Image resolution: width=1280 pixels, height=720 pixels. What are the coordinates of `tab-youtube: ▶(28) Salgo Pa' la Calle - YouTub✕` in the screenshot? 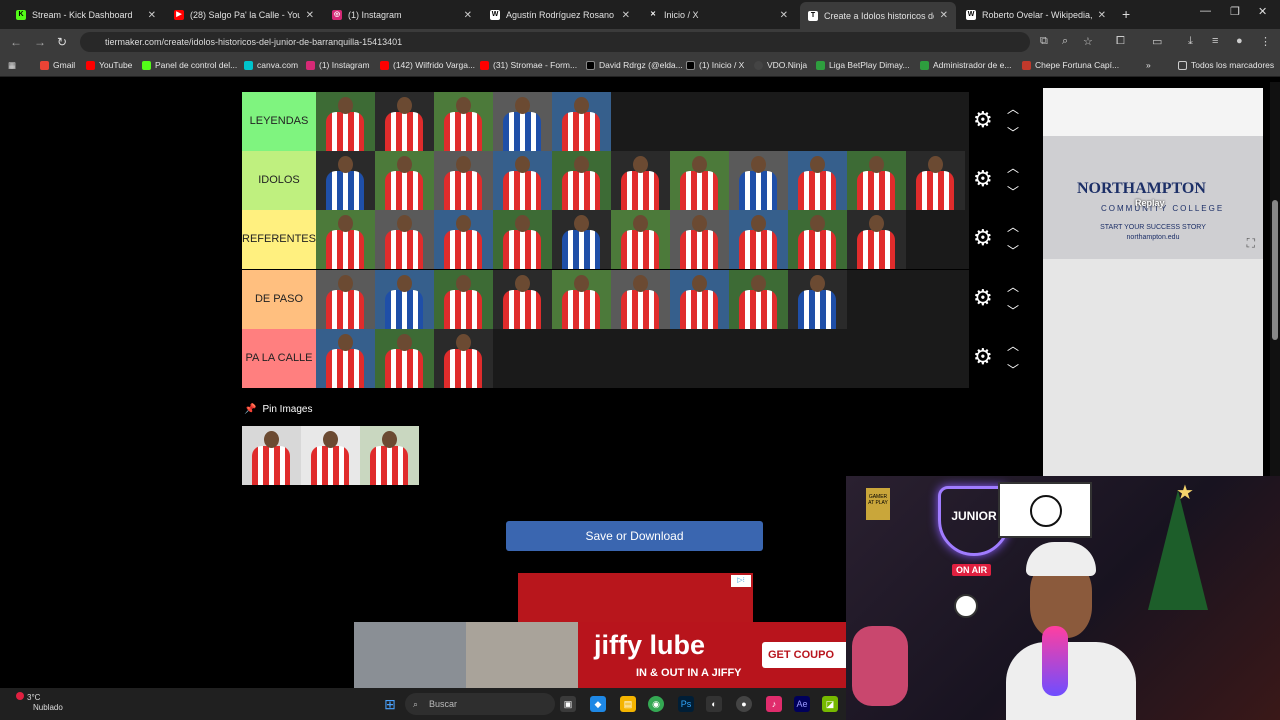 It's located at (244, 15).